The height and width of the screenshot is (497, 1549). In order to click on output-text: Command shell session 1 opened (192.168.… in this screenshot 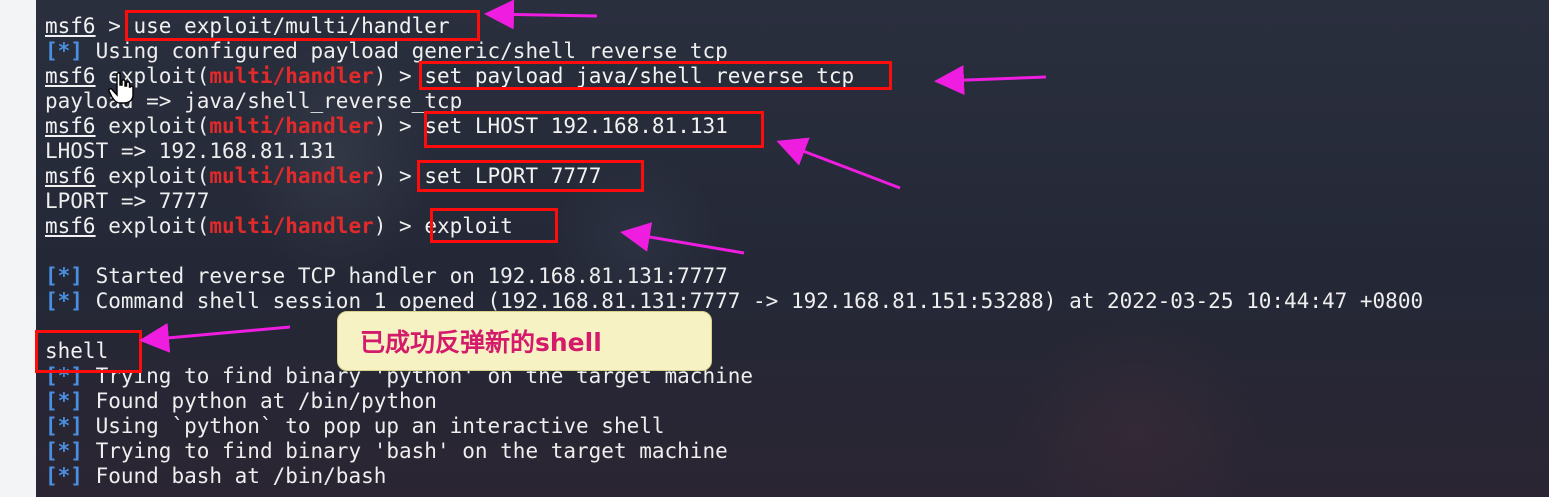, I will do `click(753, 301)`.